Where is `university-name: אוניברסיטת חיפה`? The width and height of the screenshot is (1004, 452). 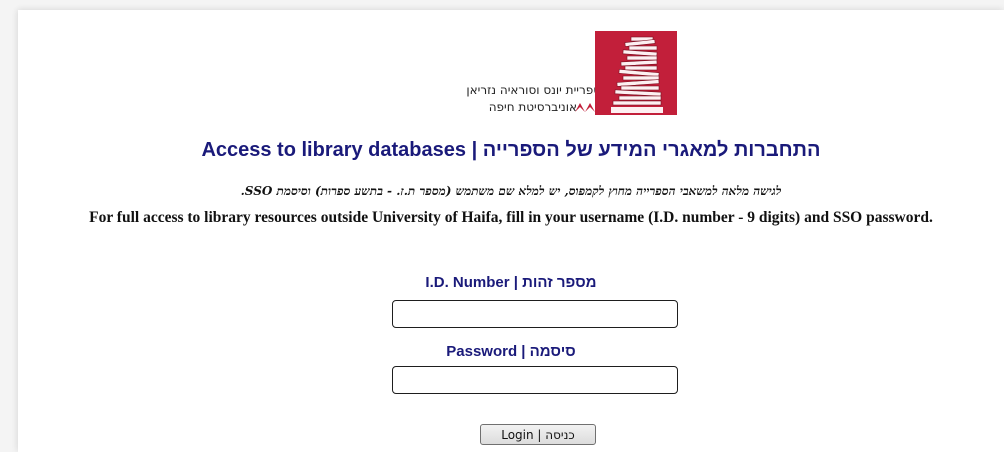 university-name: אוניברסיטת חיפה is located at coordinates (532, 107).